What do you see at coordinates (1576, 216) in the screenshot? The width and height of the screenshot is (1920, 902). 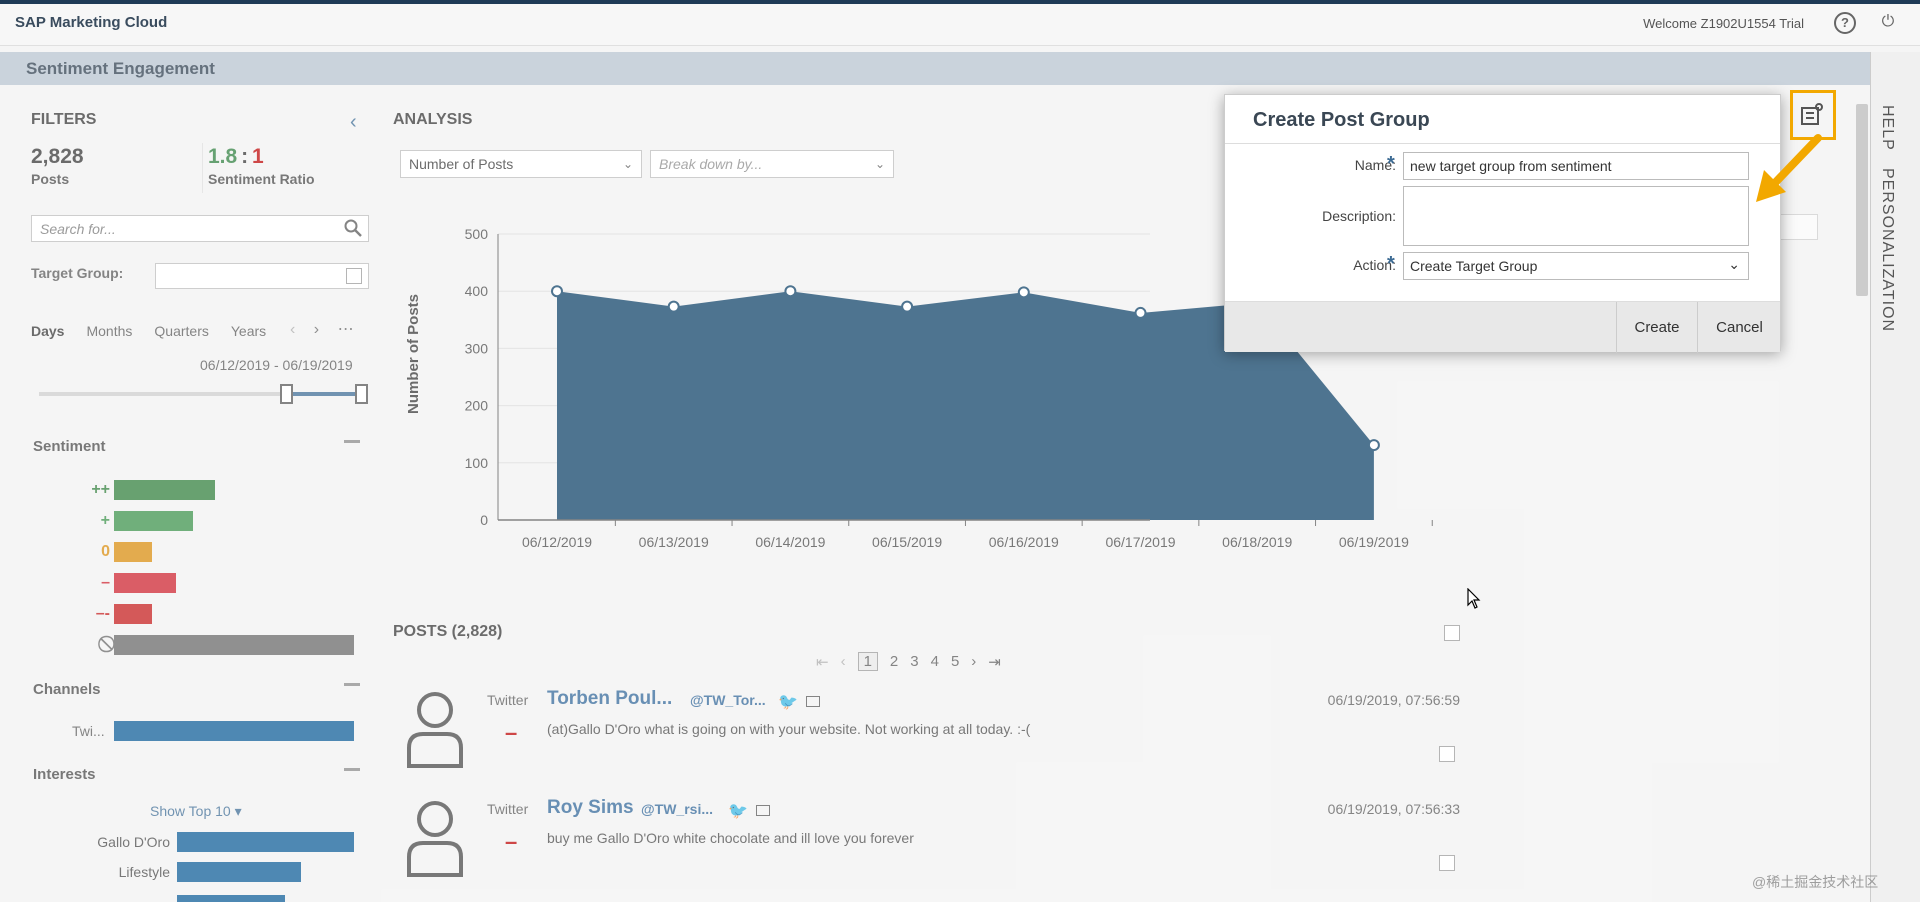 I see `description-field` at bounding box center [1576, 216].